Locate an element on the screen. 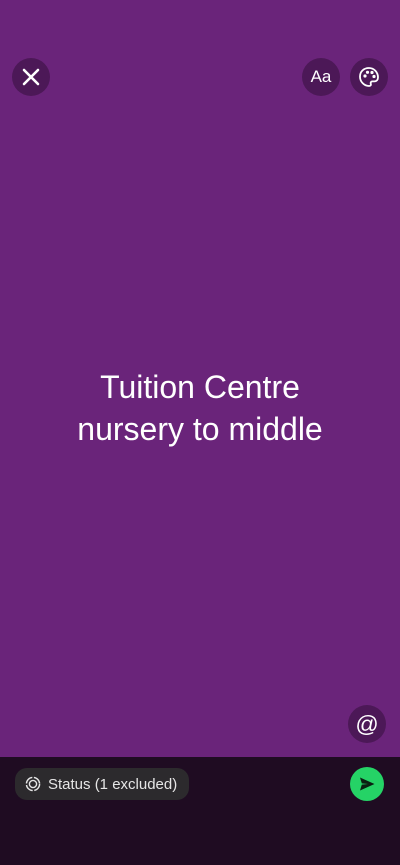  close-icon is located at coordinates (31, 77).